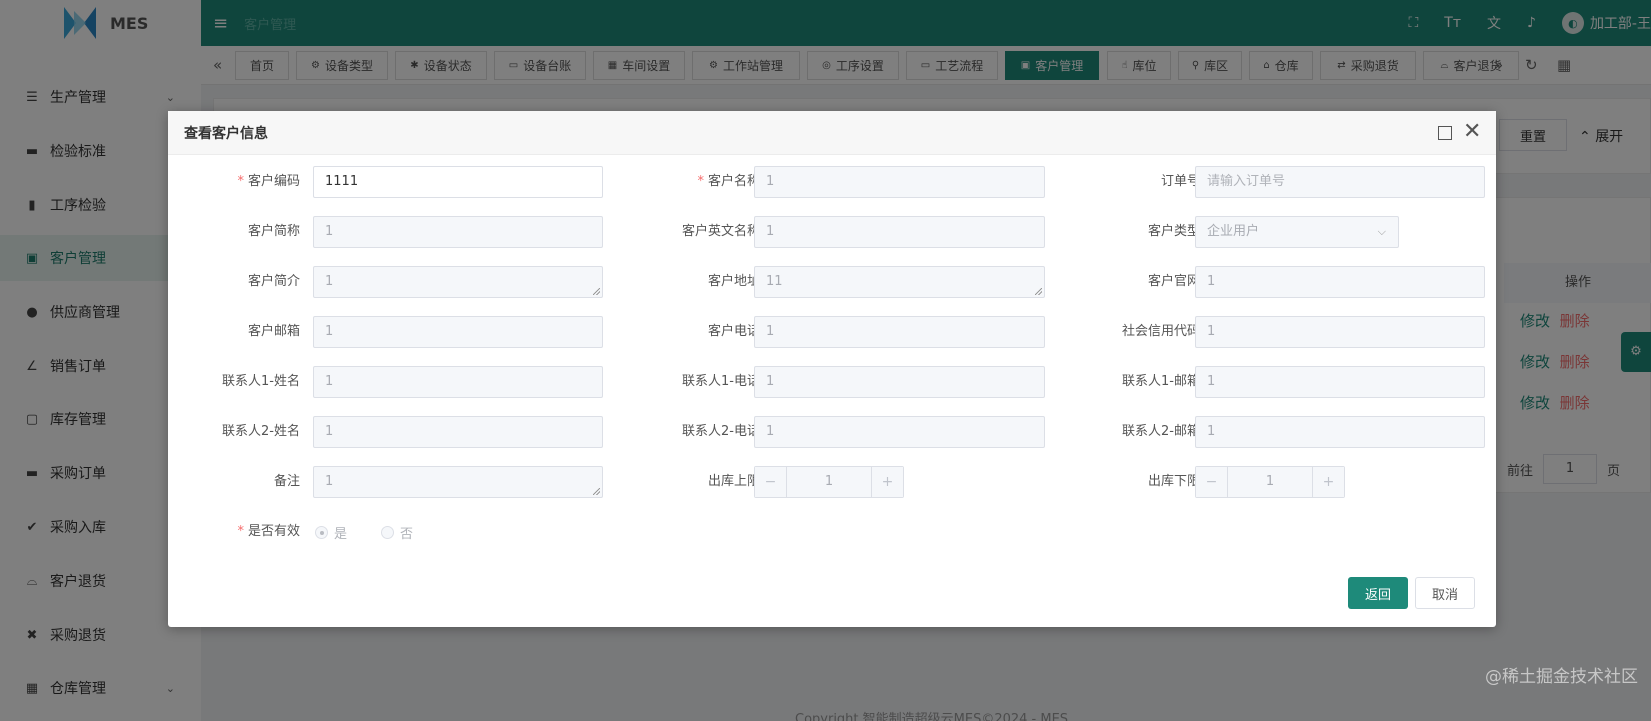 This screenshot has height=721, width=1651. What do you see at coordinates (1161, 381) in the screenshot?
I see `contact1-email-label: 联系人1-邮箱` at bounding box center [1161, 381].